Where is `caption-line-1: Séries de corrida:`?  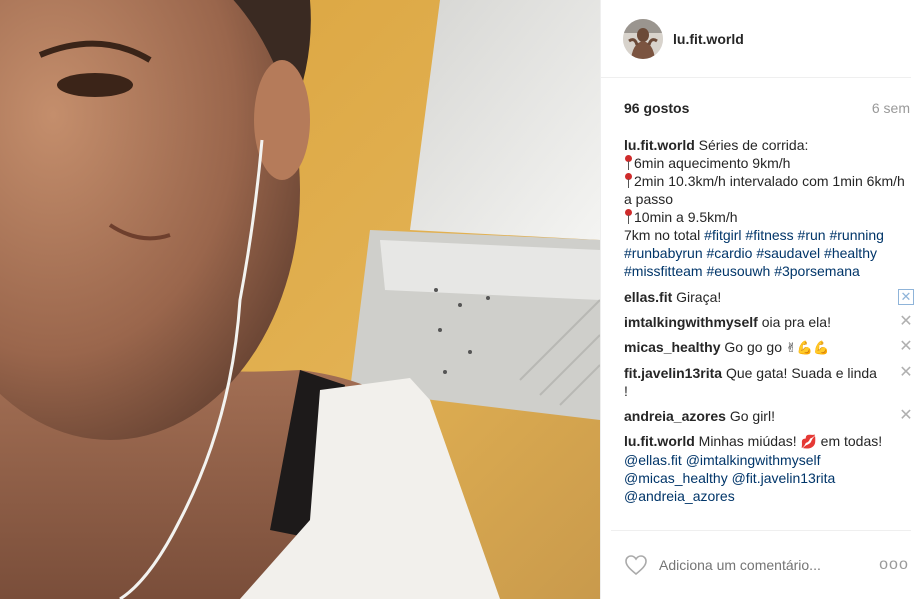 caption-line-1: Séries de corrida: is located at coordinates (753, 145).